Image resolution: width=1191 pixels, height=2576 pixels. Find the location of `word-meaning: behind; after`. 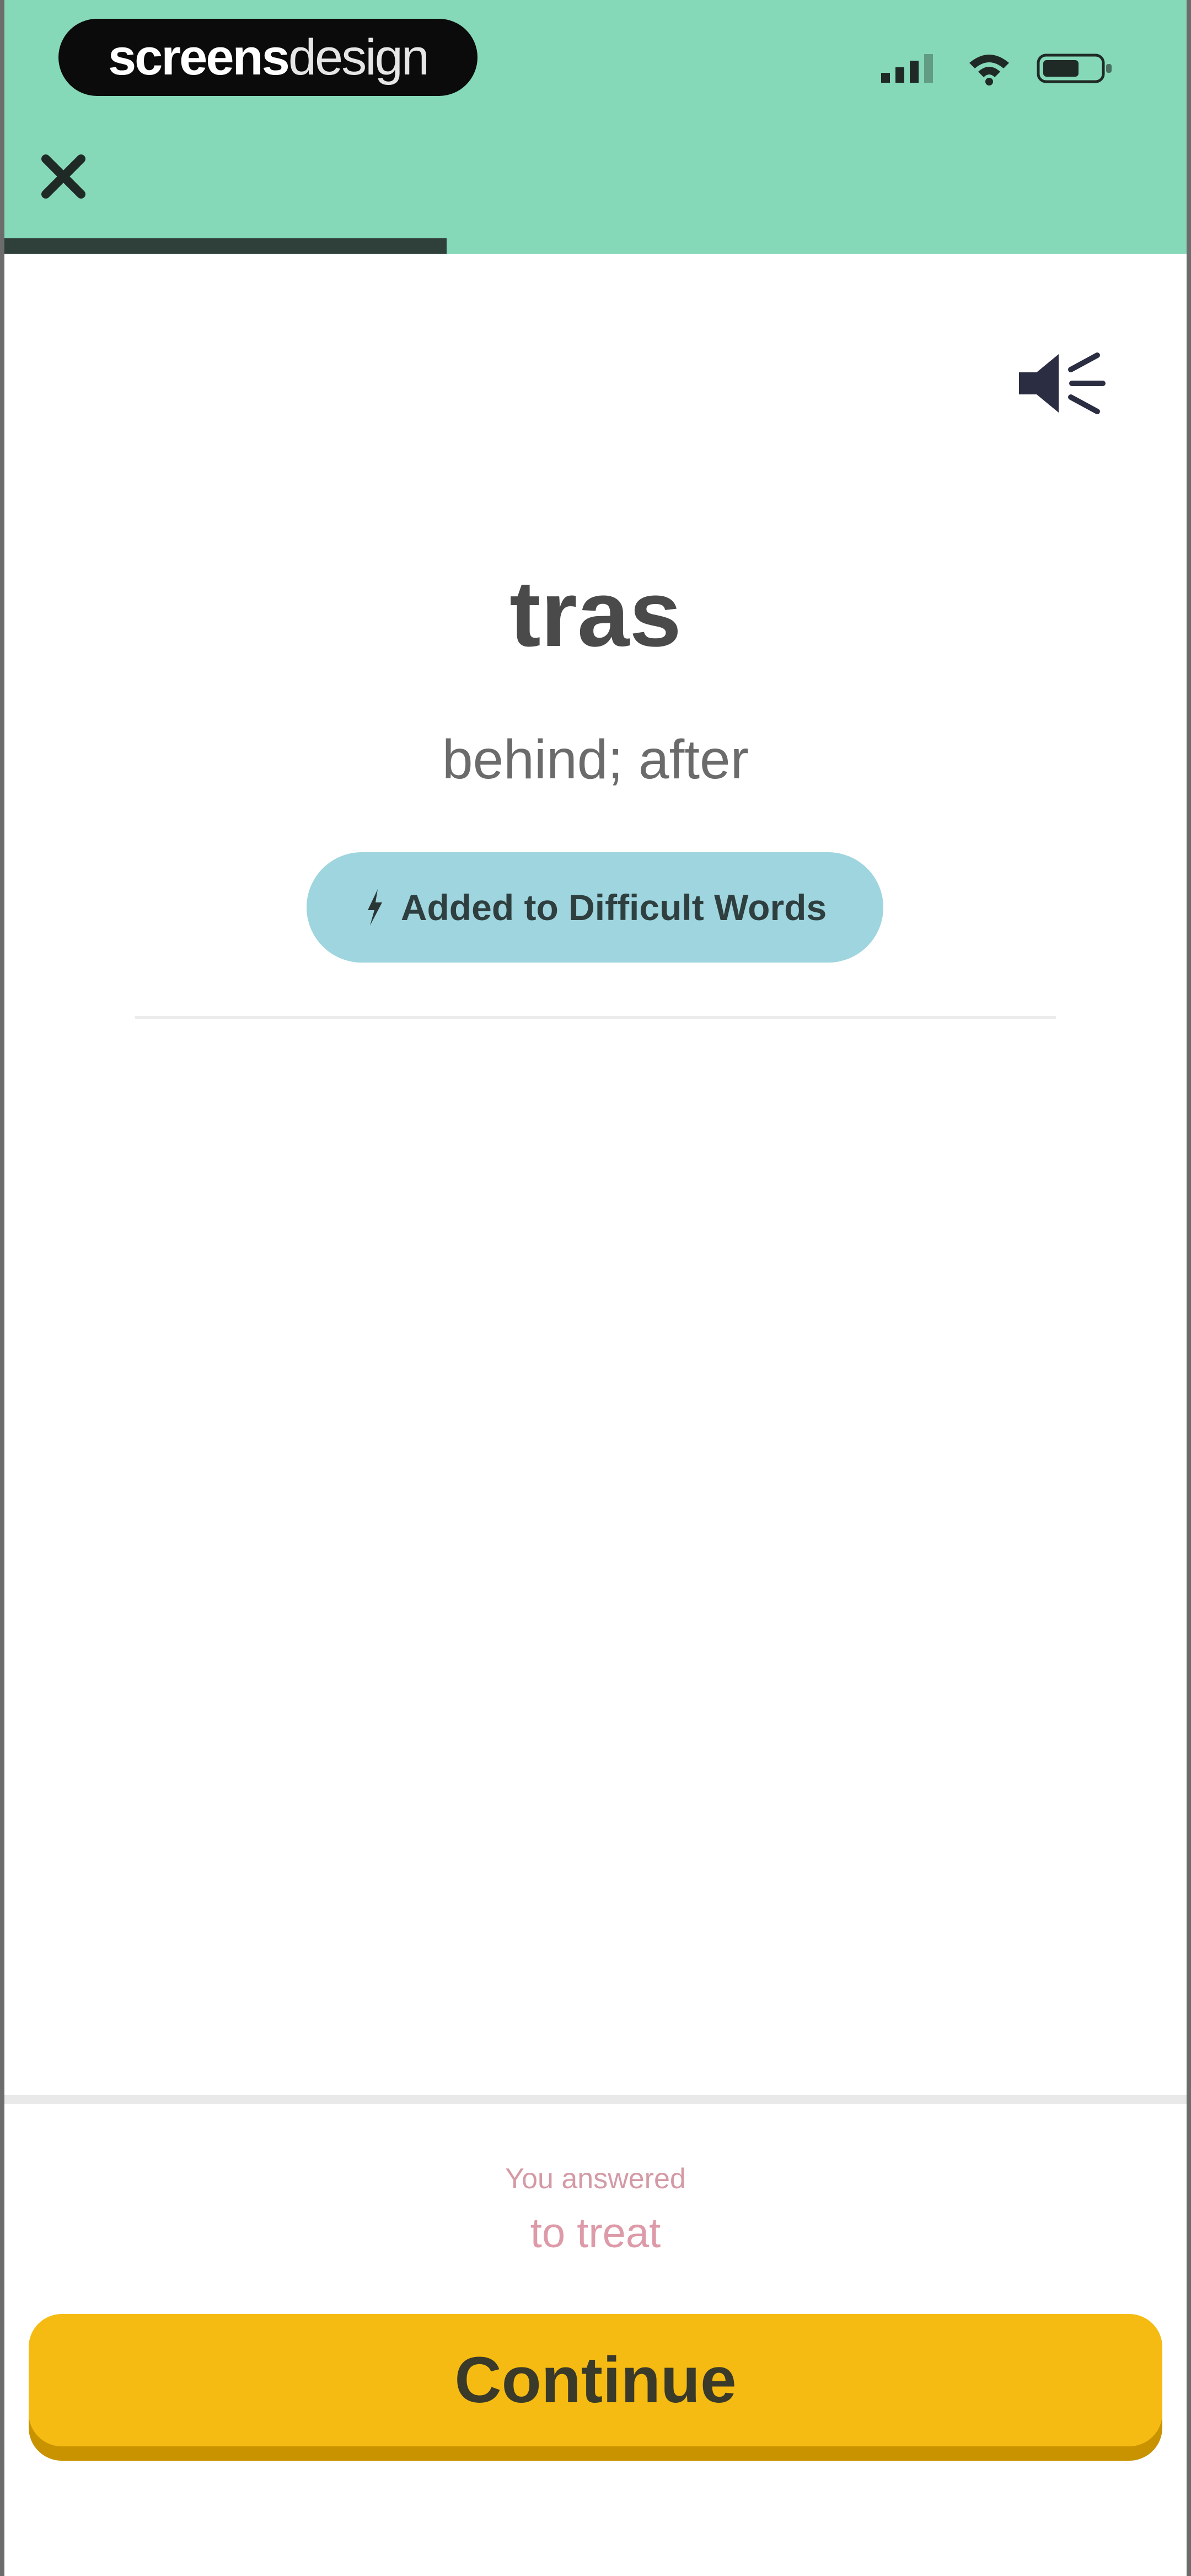

word-meaning: behind; after is located at coordinates (595, 759).